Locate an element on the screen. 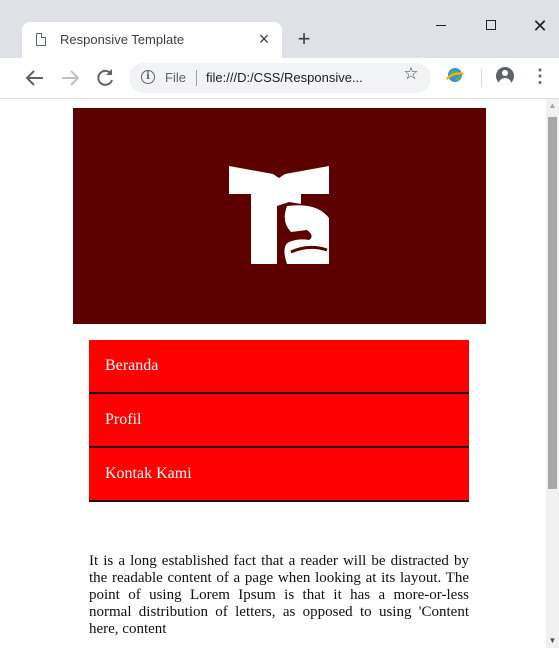  plus-icon: + is located at coordinates (304, 40).